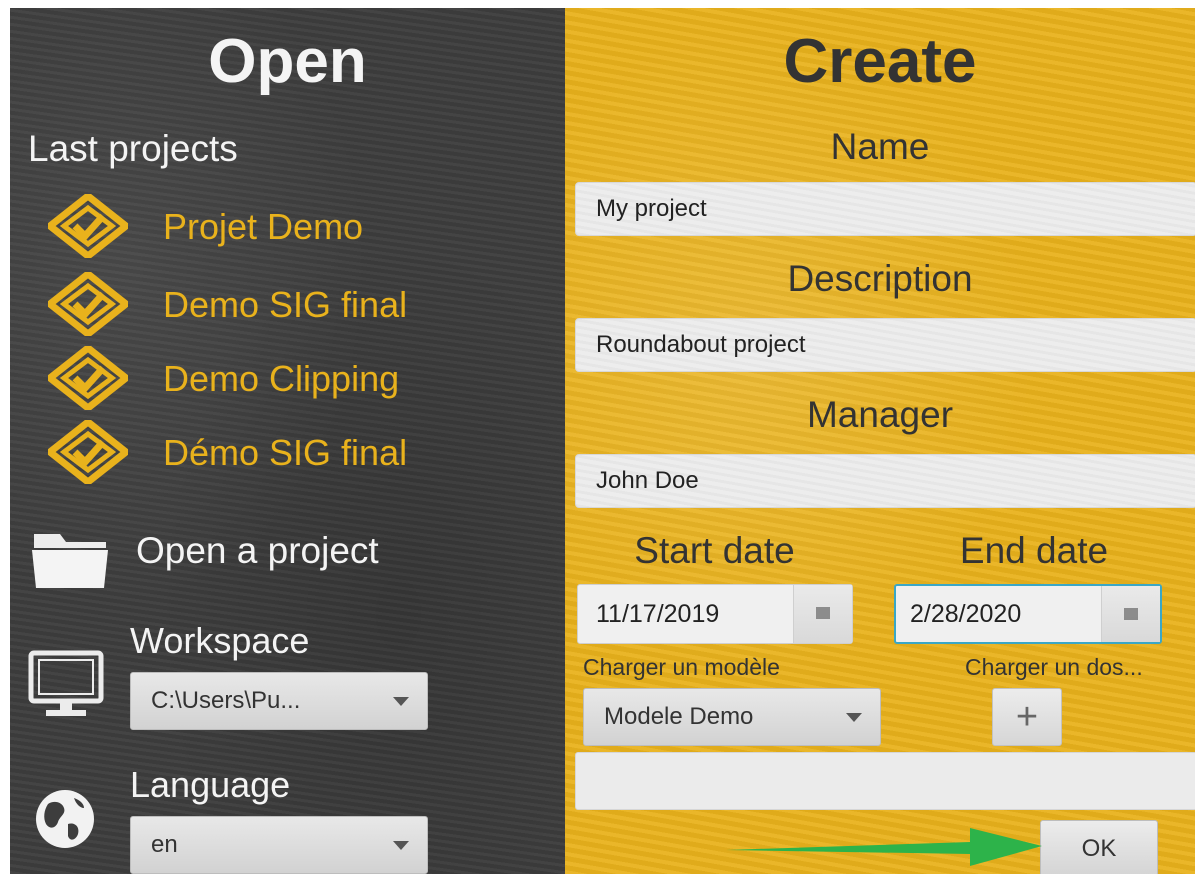 This screenshot has height=874, width=1195. Describe the element at coordinates (210, 784) in the screenshot. I see `language-label: Language` at that location.